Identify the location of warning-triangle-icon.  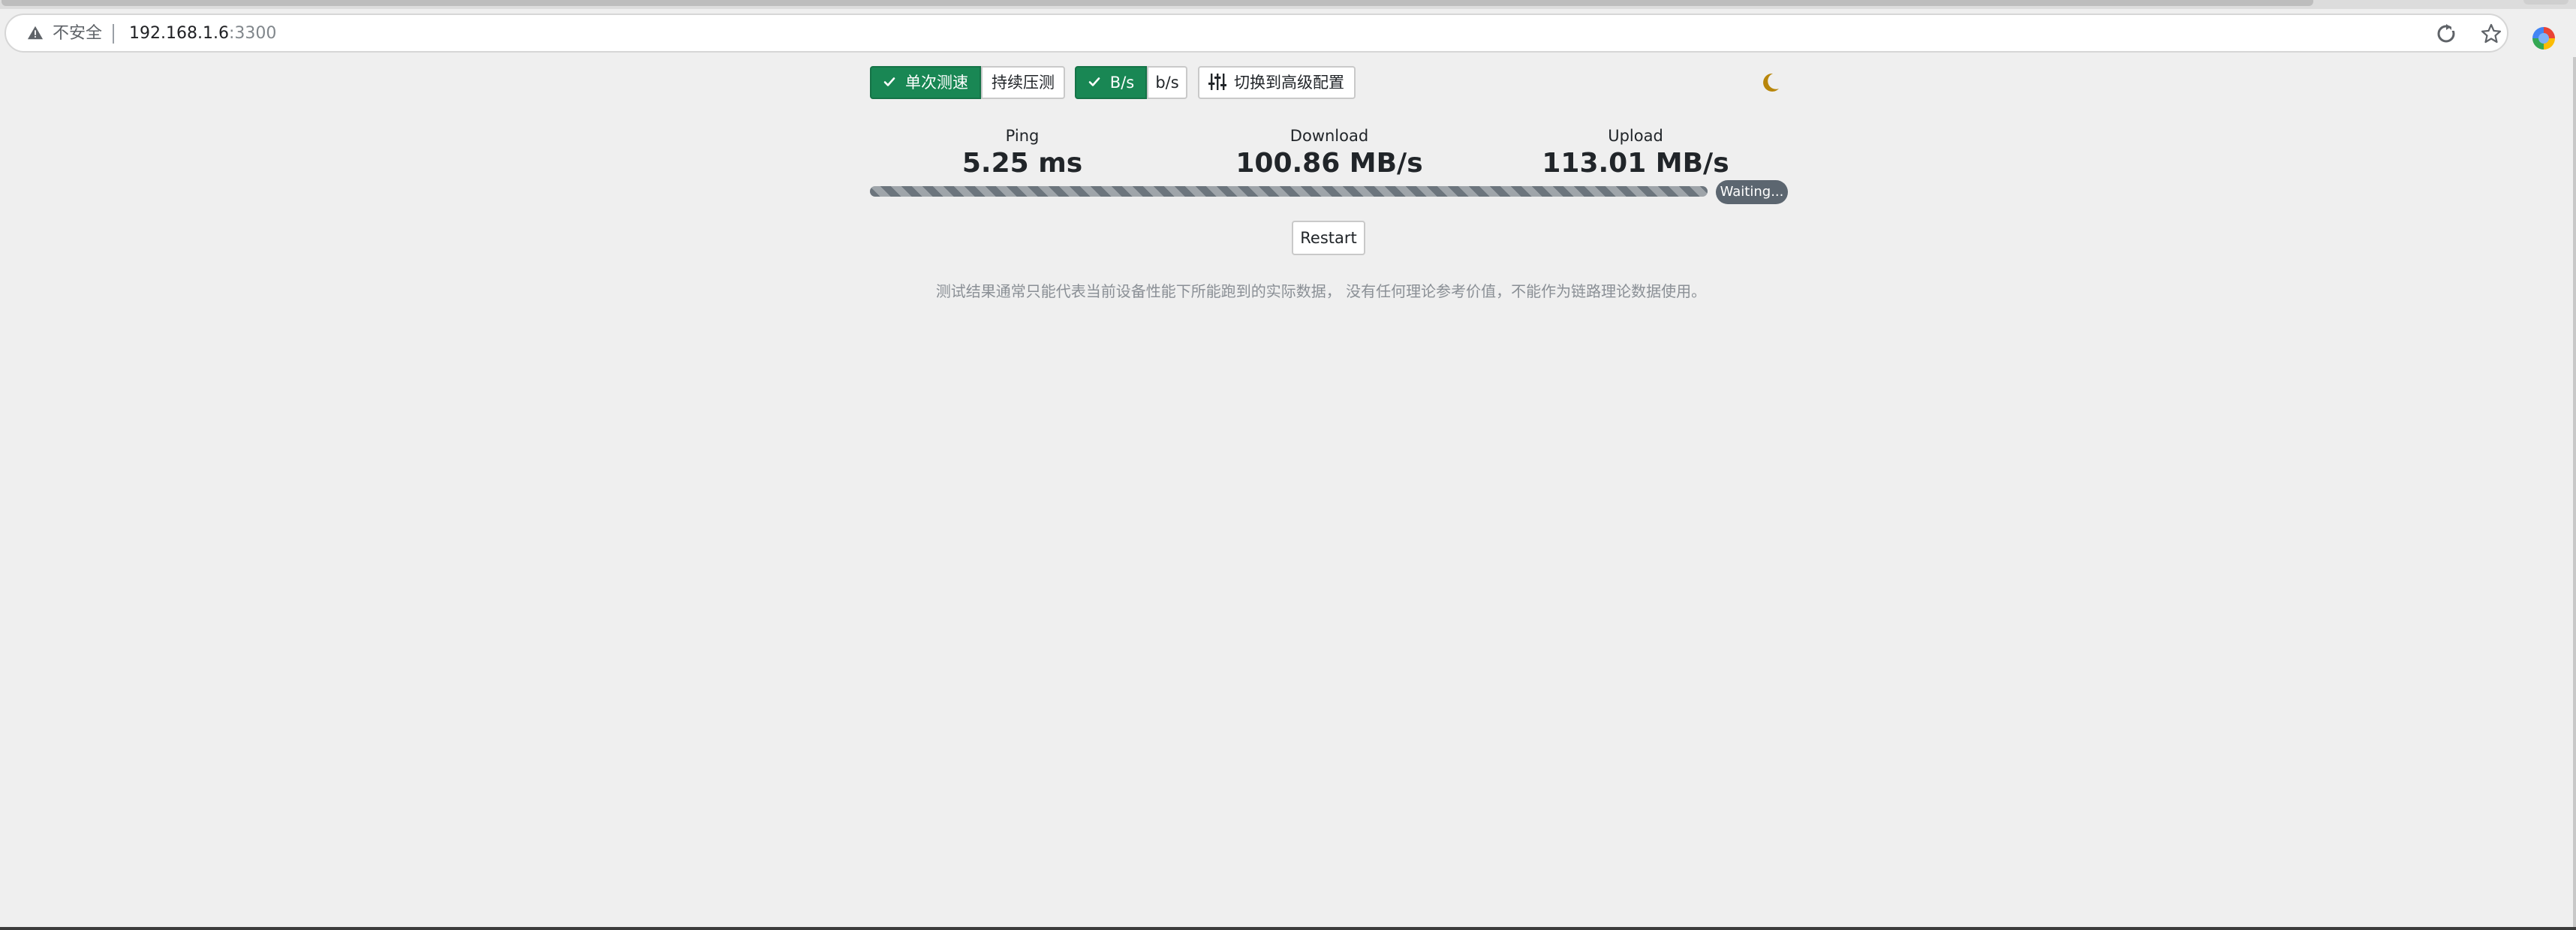
(35, 33).